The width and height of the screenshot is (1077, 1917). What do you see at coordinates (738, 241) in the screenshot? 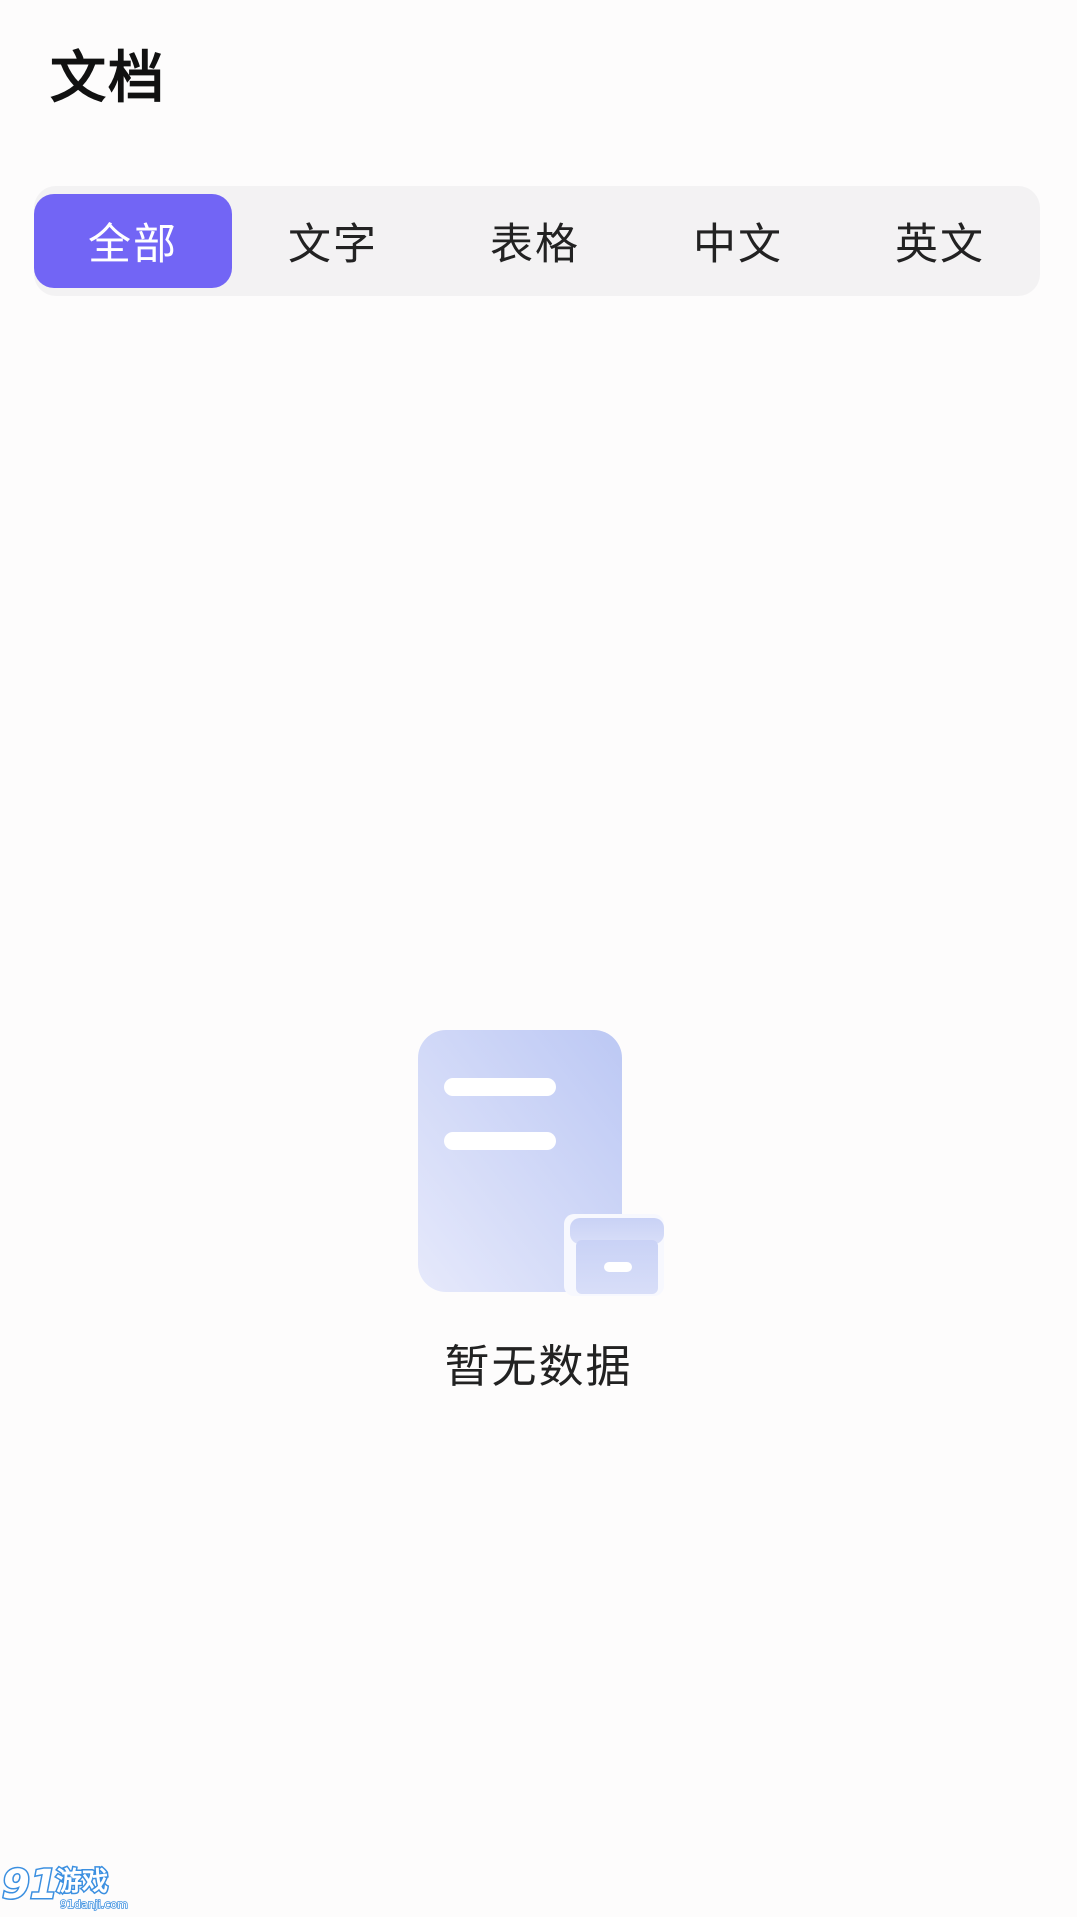
I see `tab-chinese: 中文` at bounding box center [738, 241].